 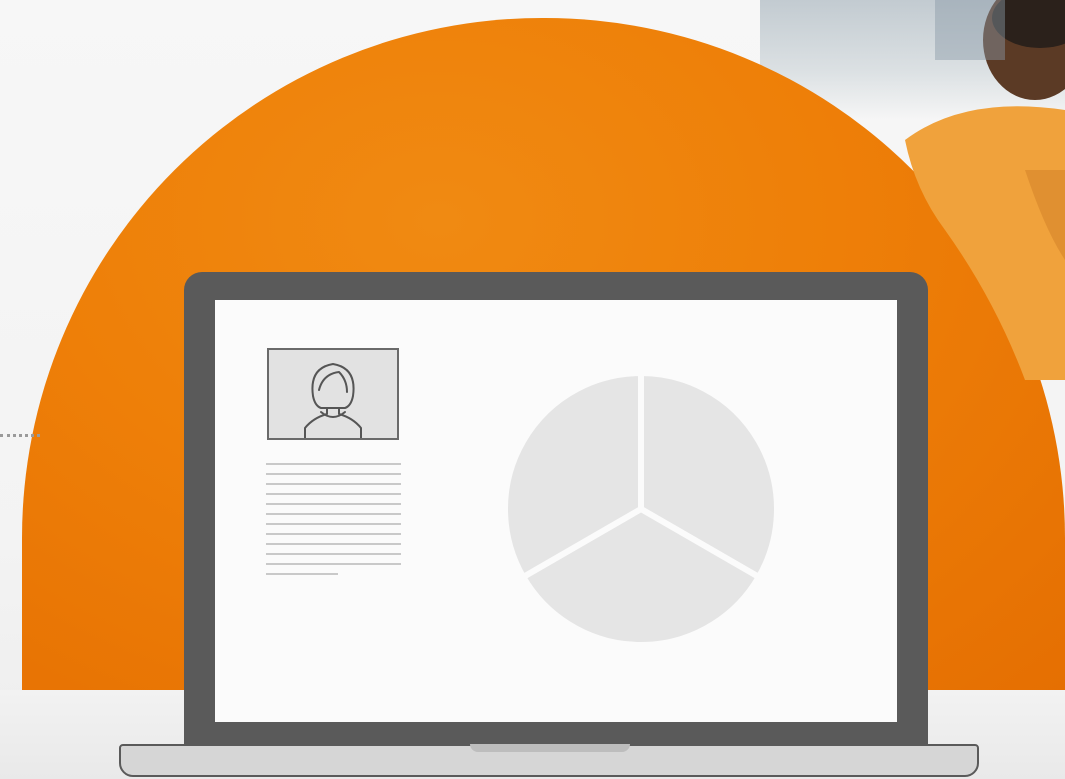 What do you see at coordinates (20, 435) in the screenshot?
I see `dotted-connector` at bounding box center [20, 435].